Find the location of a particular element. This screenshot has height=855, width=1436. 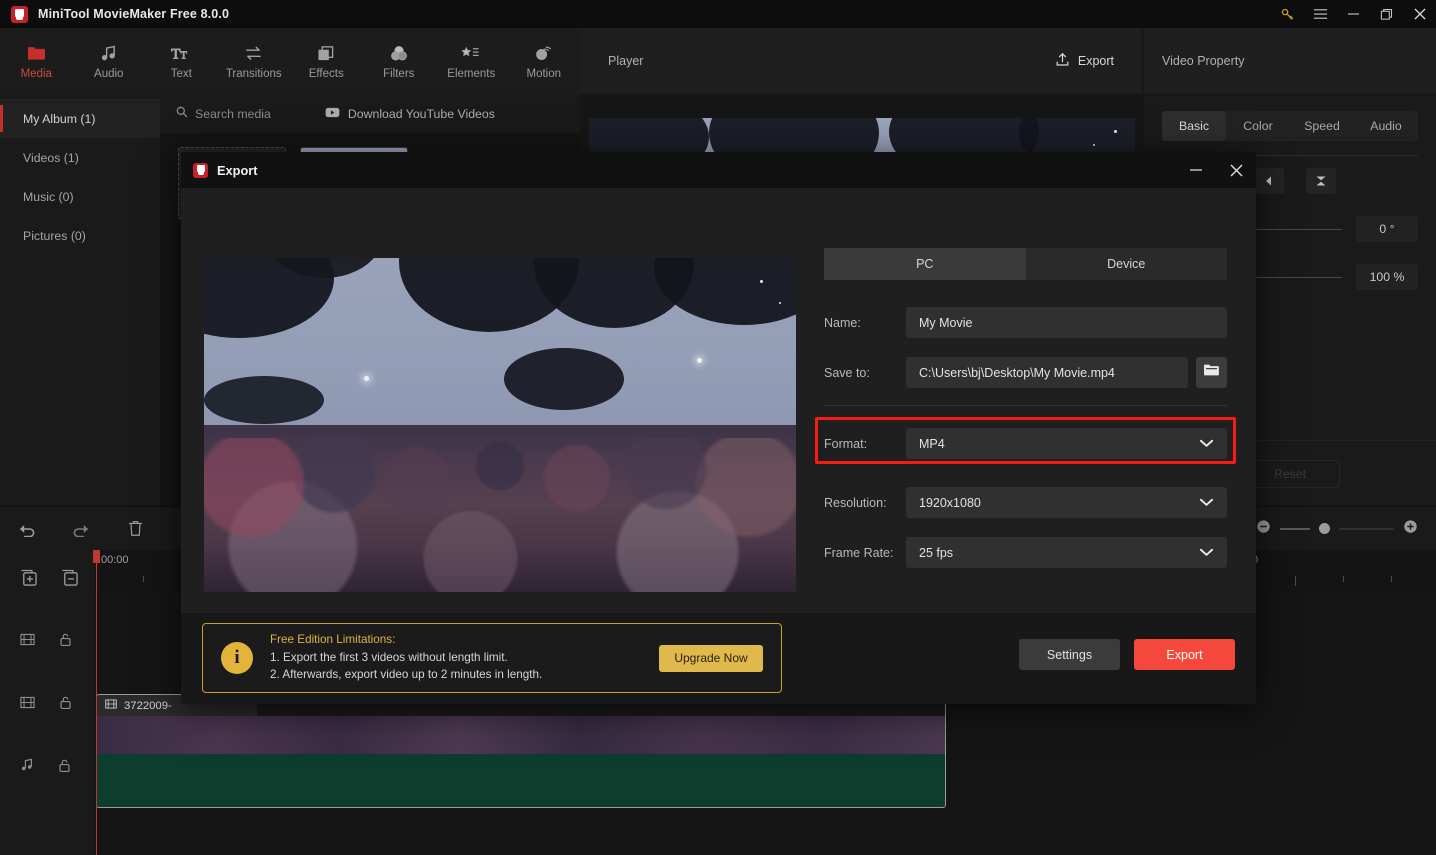

tab-transitions-label: Transitions is located at coordinates (253, 74).